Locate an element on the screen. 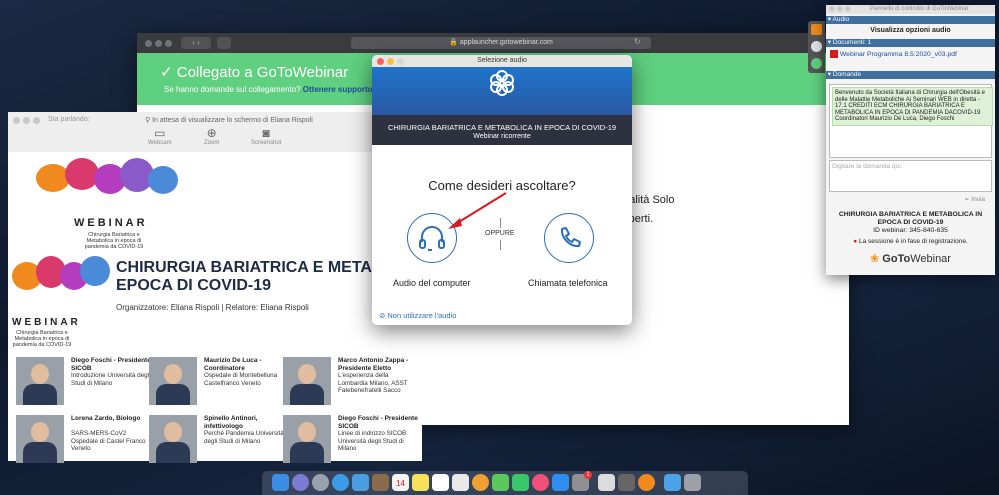 This screenshot has width=999, height=495. speaker-name: Maurizio De Luca - Coordinatore is located at coordinates (233, 364).